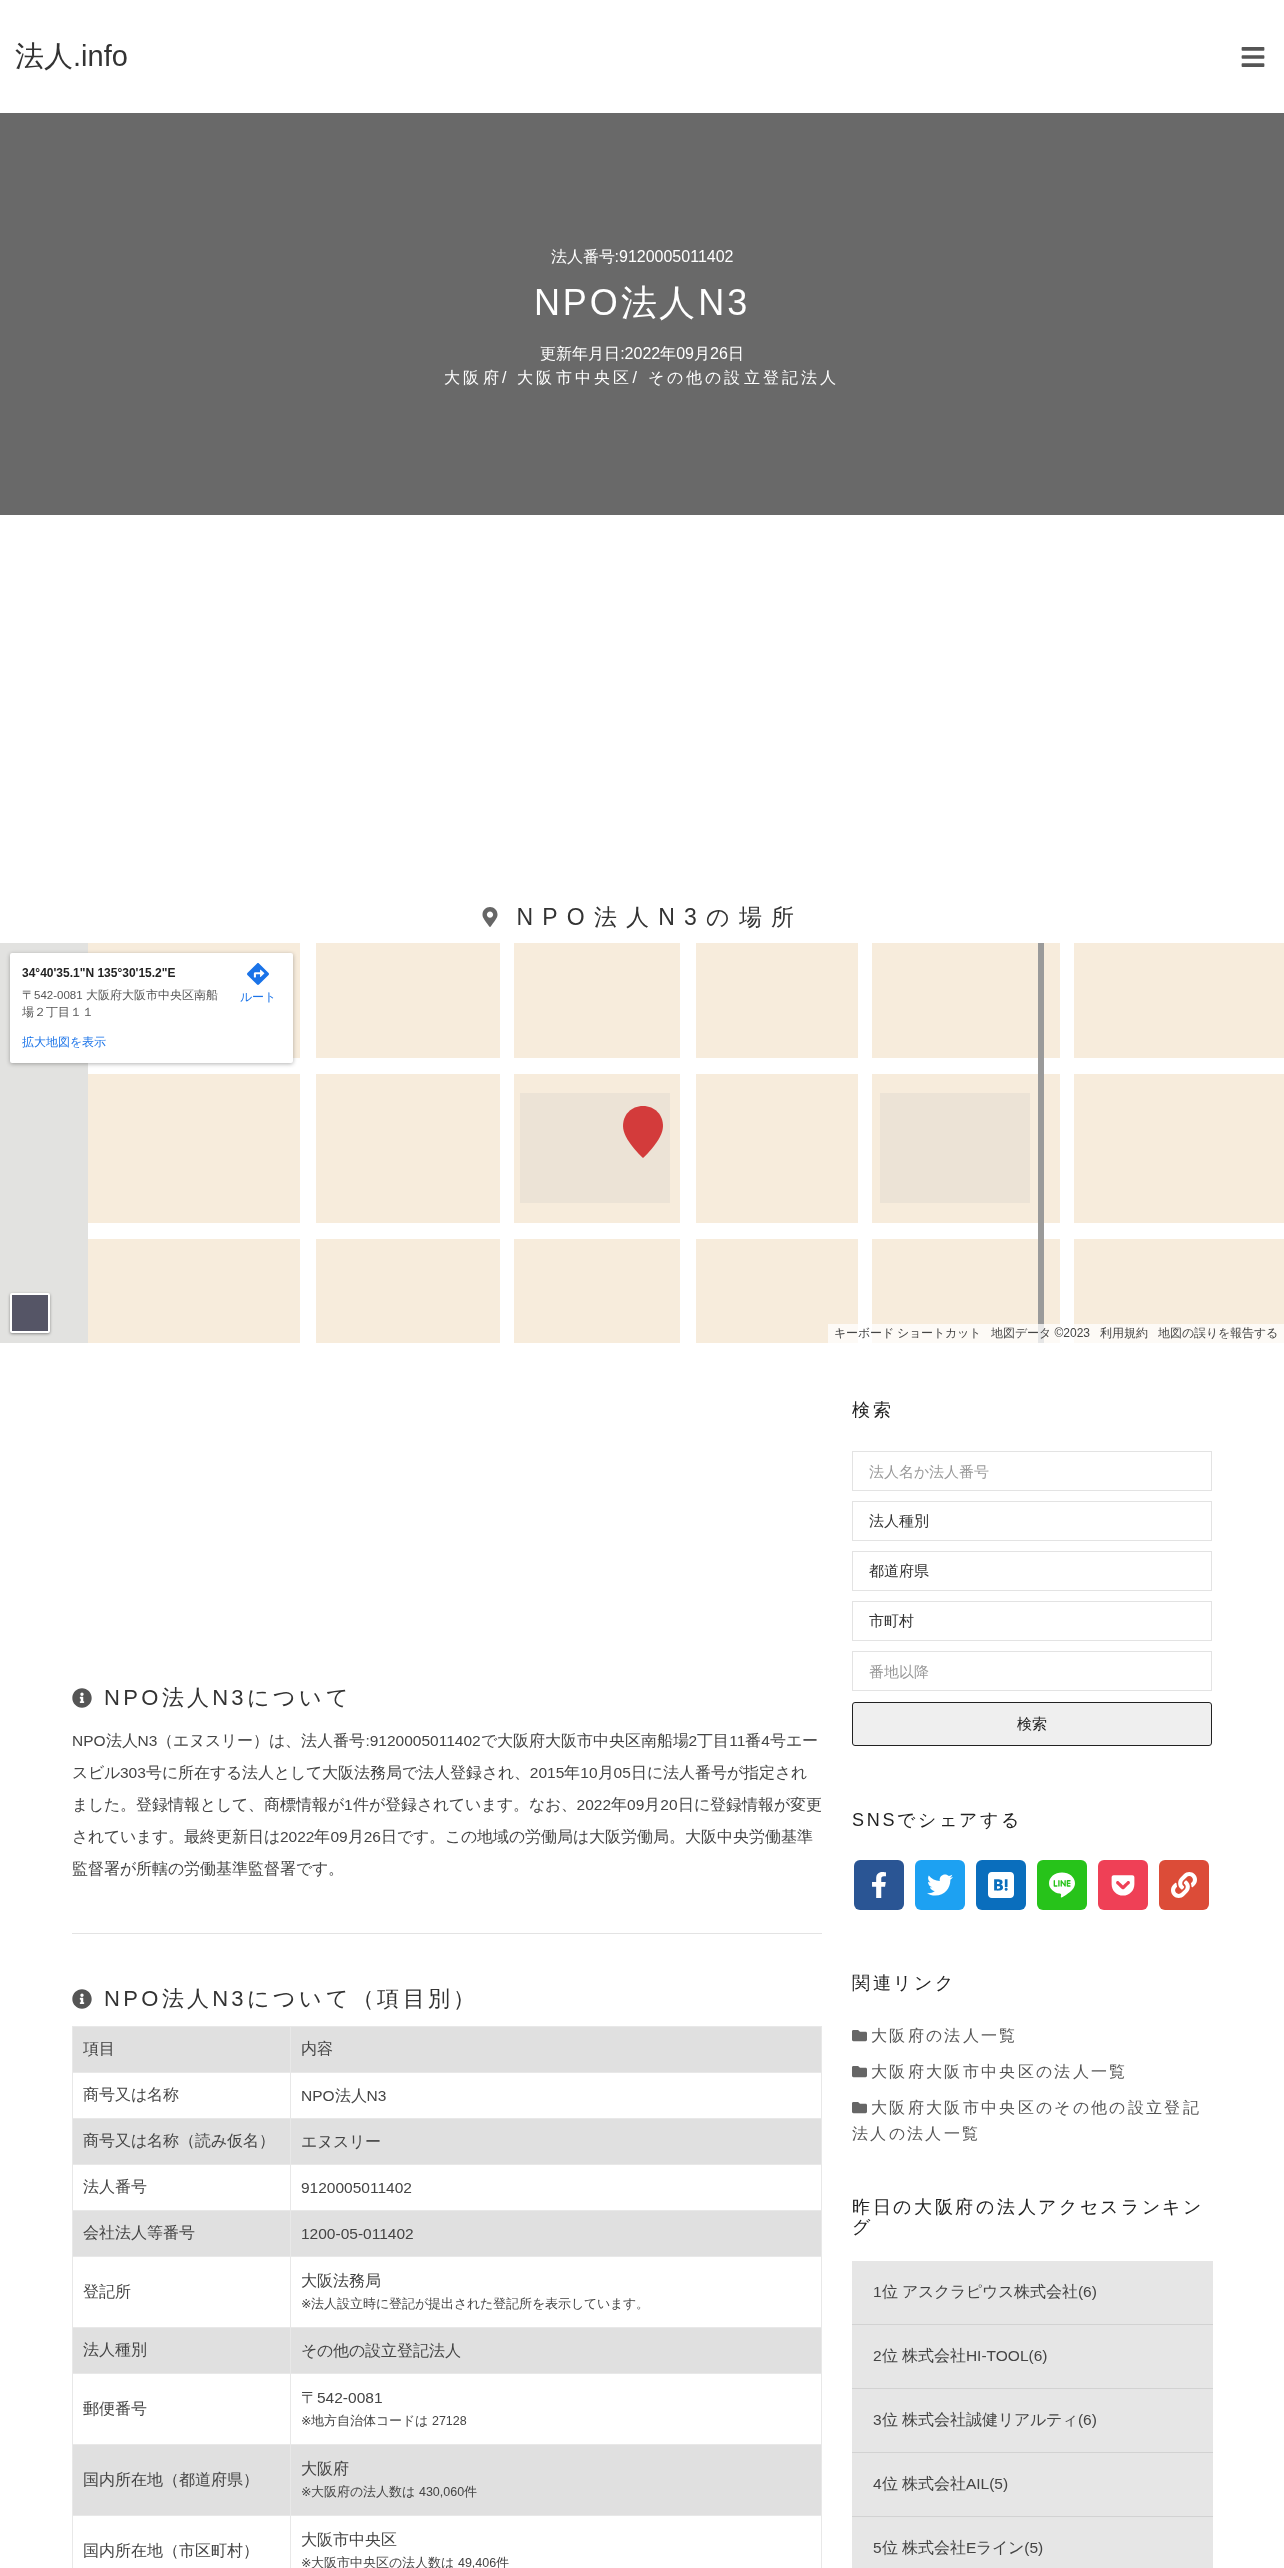 The height and width of the screenshot is (2568, 1284). I want to click on select-field: 法人種別, so click(1032, 1521).